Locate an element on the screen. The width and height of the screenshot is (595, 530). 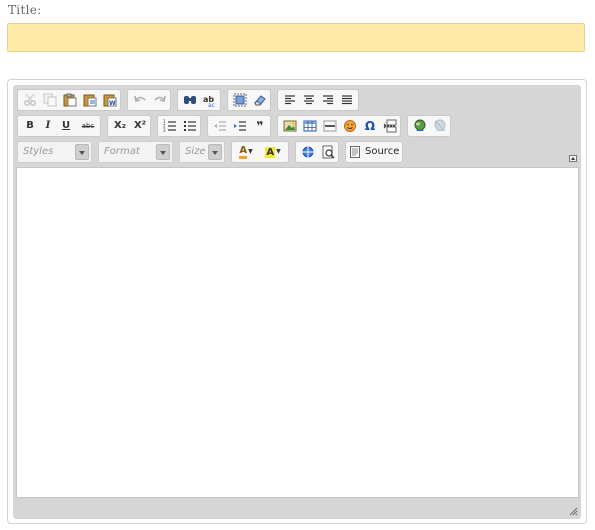
title-input is located at coordinates (296, 37).